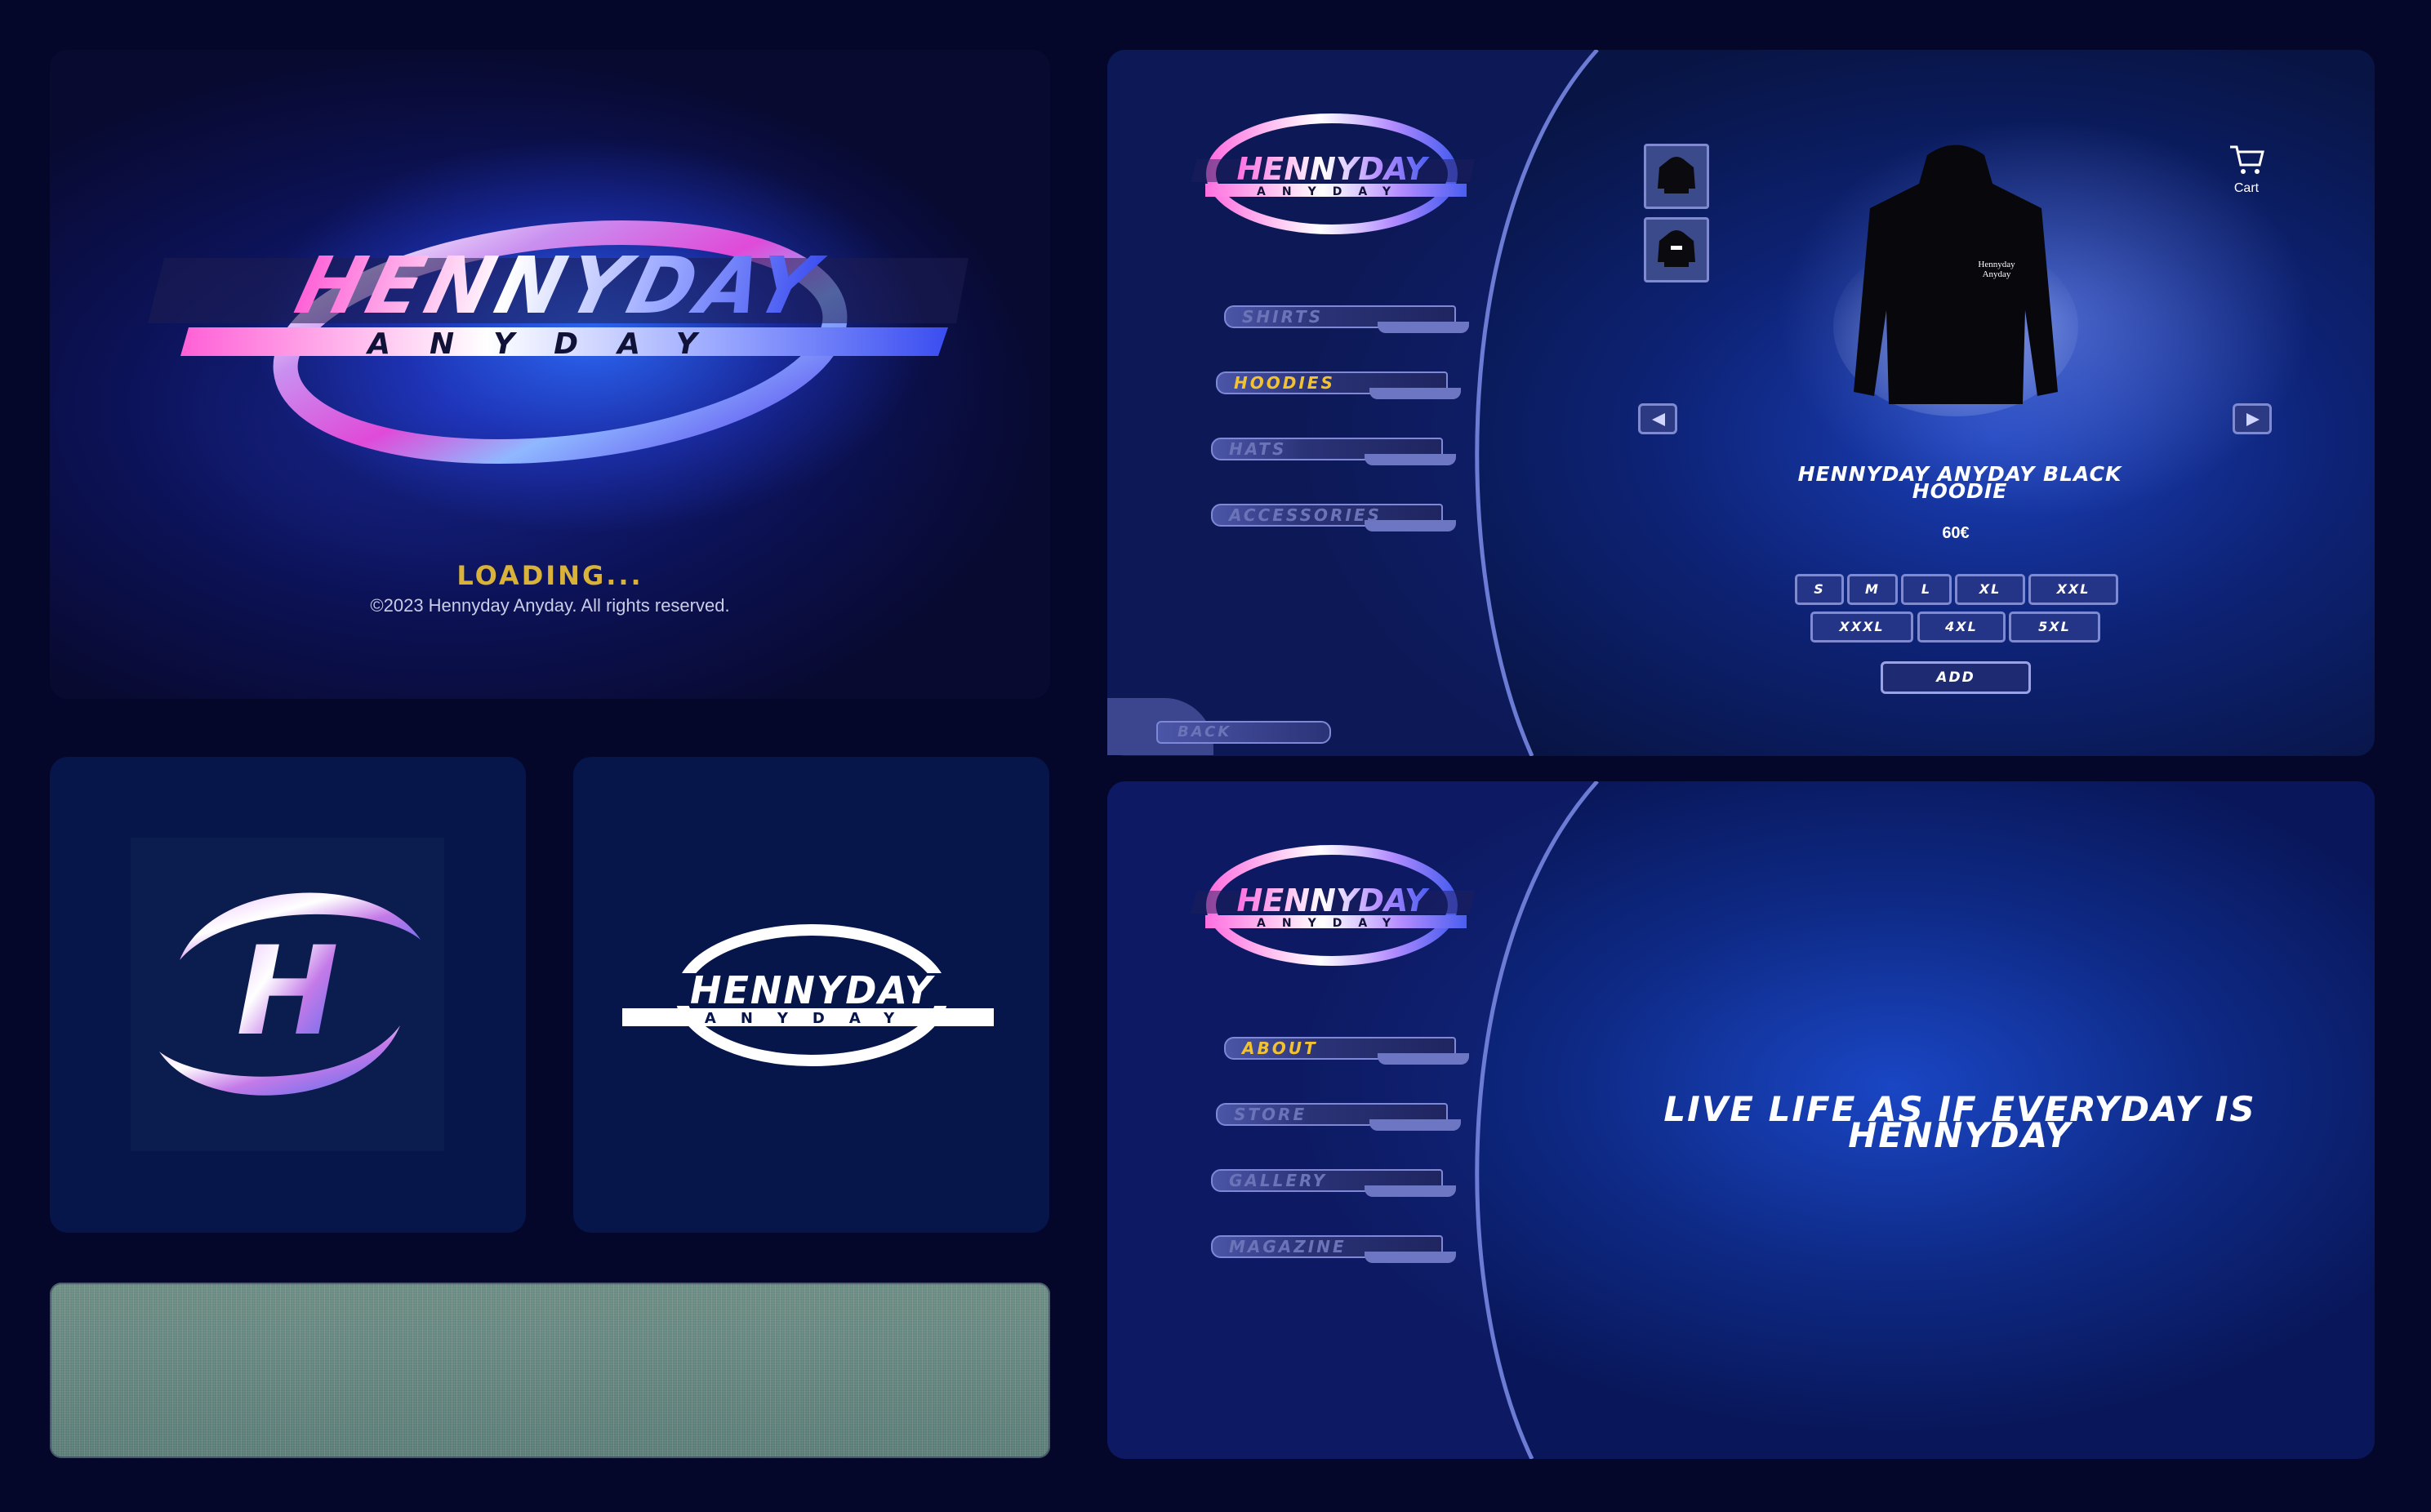  I want to click on size-button-m: M, so click(1872, 590).